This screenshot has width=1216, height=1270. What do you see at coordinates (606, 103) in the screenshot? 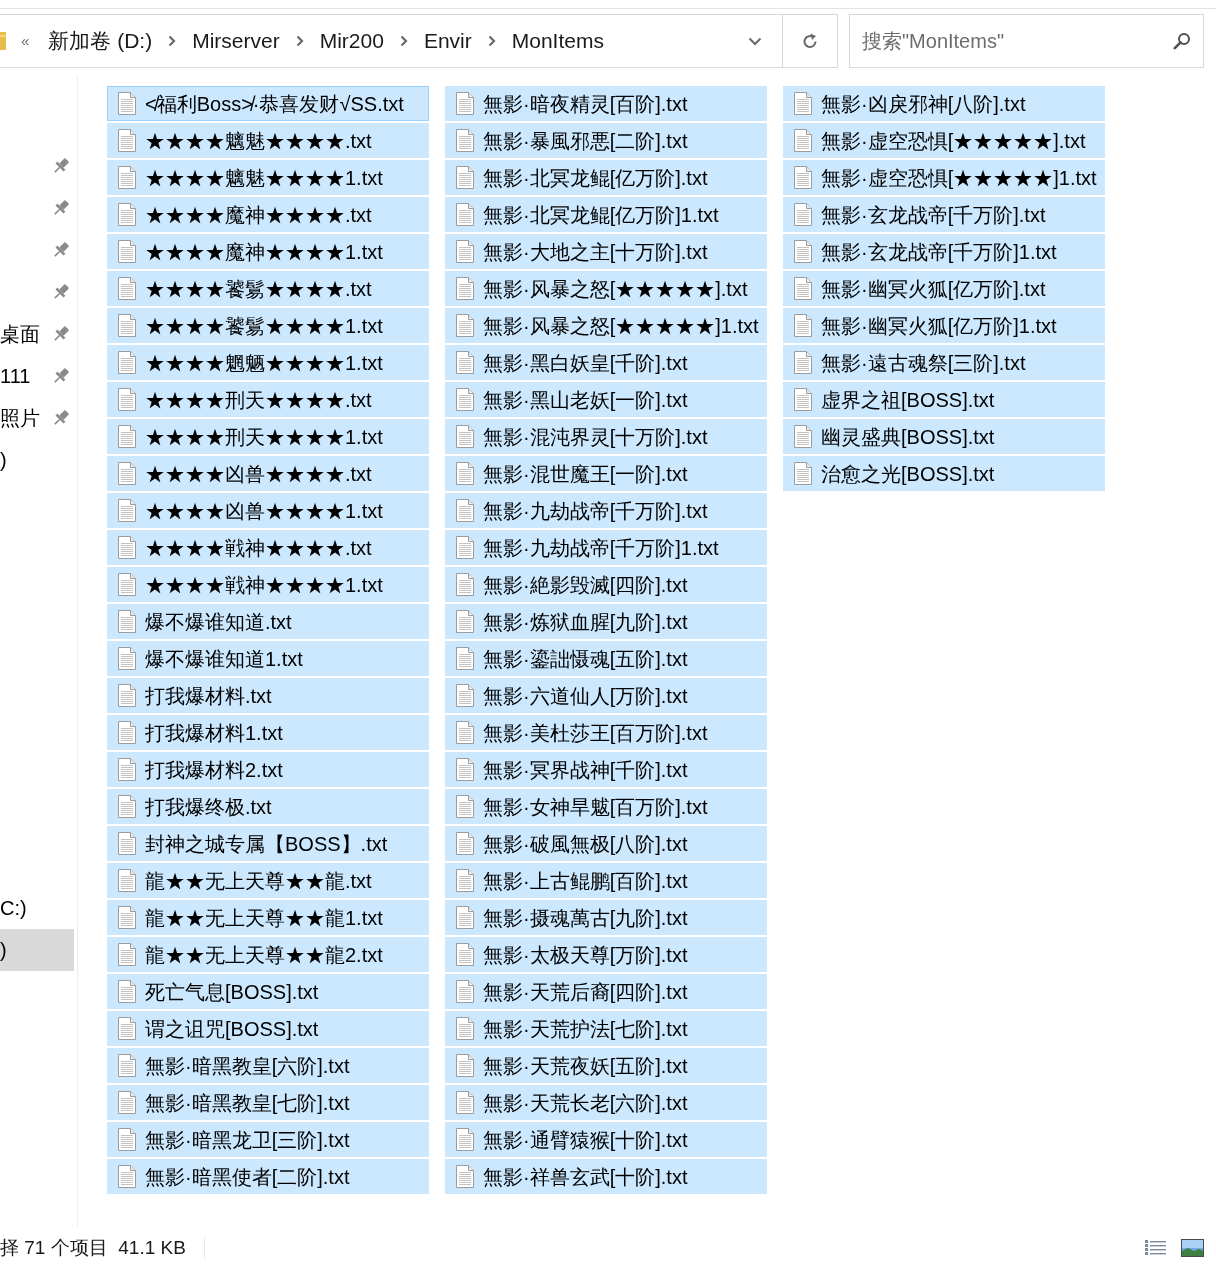
I see `file-item: 無影·暗夜精灵[百阶].txt` at bounding box center [606, 103].